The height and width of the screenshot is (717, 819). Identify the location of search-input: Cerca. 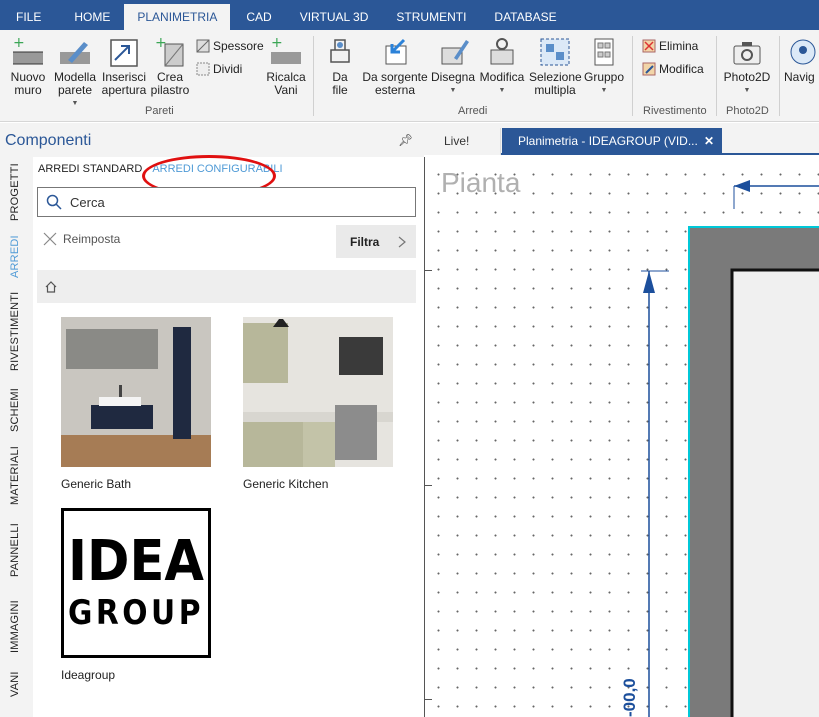
(226, 202).